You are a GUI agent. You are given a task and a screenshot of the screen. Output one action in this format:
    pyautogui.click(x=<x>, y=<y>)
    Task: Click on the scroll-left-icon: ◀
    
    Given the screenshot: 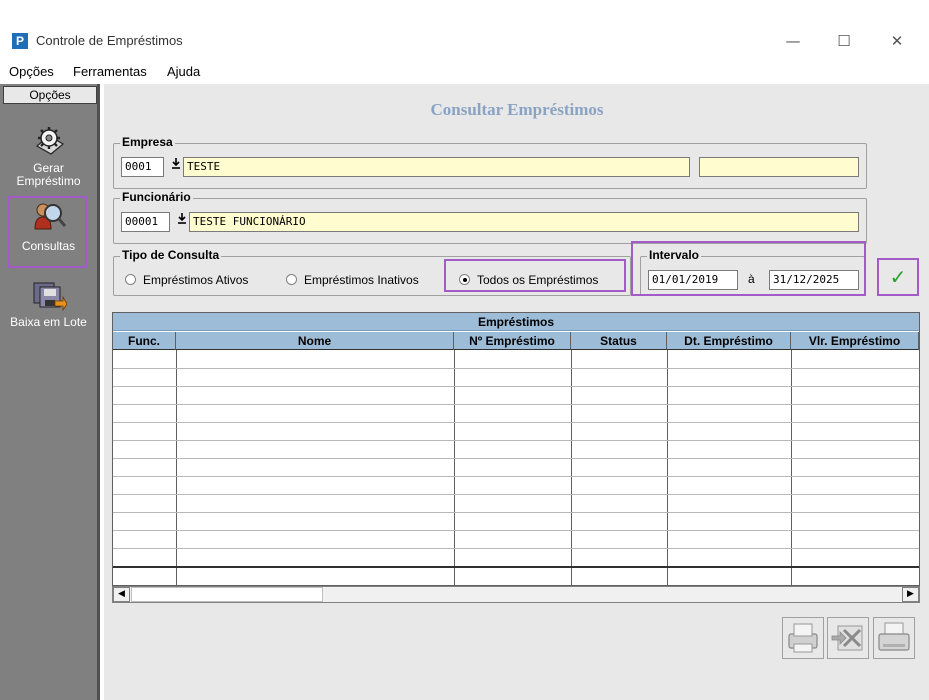 What is the action you would take?
    pyautogui.click(x=121, y=594)
    